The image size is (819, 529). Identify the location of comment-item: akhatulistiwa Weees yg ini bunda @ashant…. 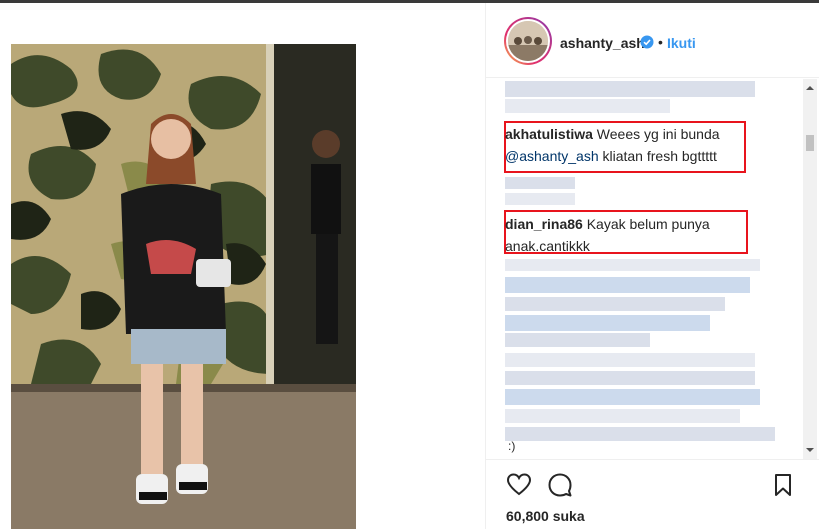
(625, 145).